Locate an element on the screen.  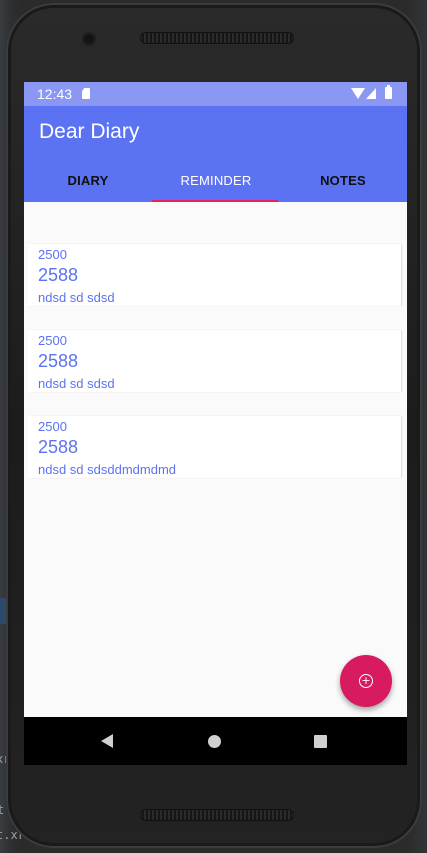
front-camera is located at coordinates (89, 39).